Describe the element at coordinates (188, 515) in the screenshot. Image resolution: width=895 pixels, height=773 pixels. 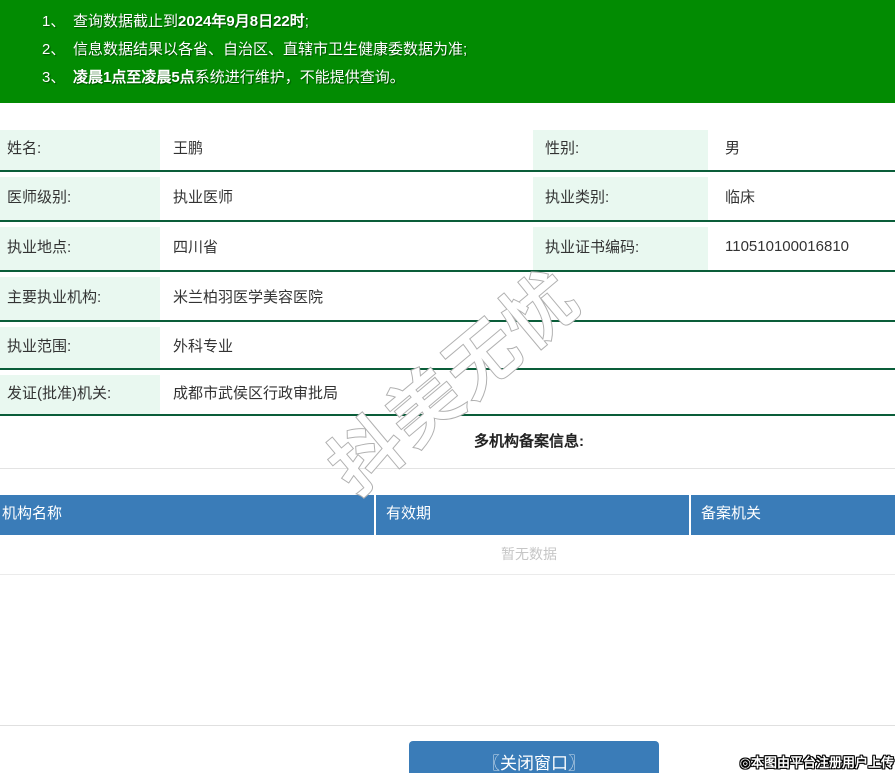
I see `column-header-institution-name: 机构名称` at that location.